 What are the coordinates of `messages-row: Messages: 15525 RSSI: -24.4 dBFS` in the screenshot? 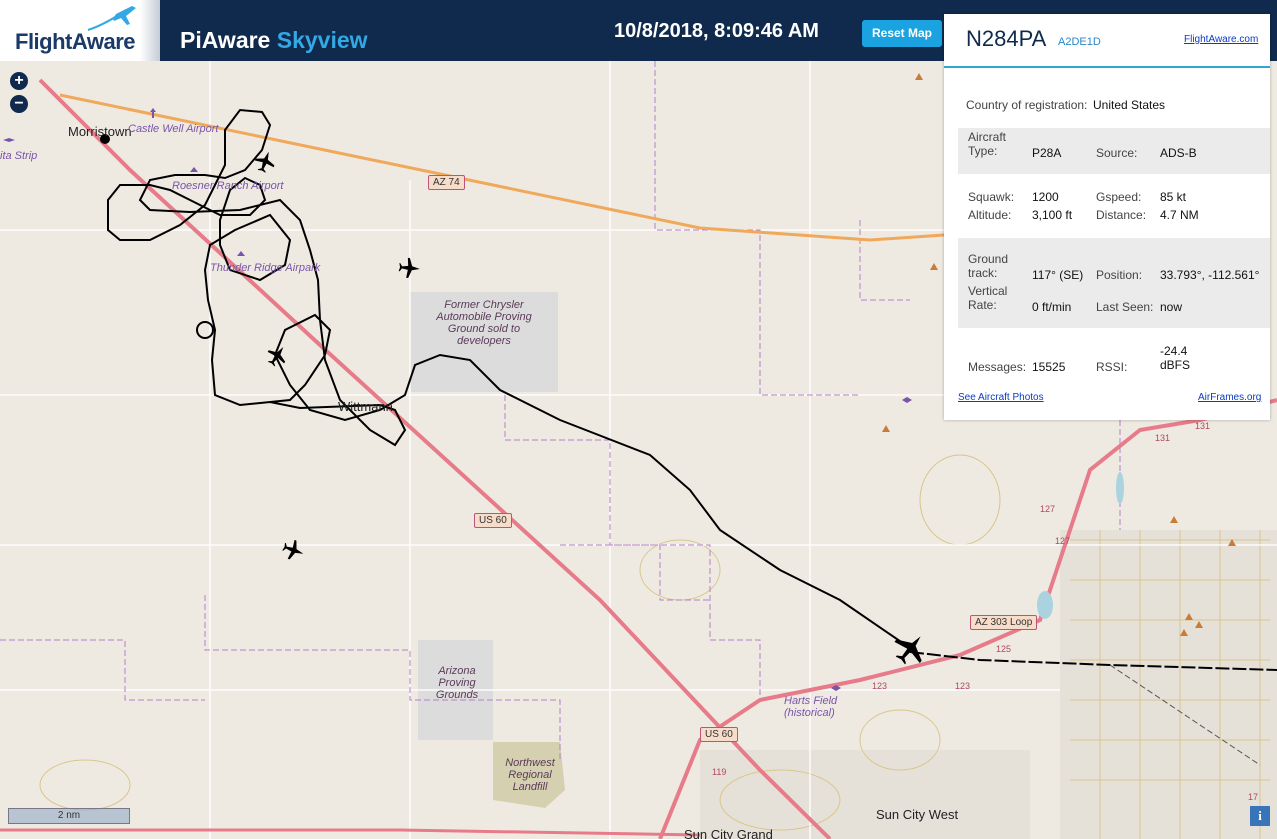 It's located at (1114, 360).